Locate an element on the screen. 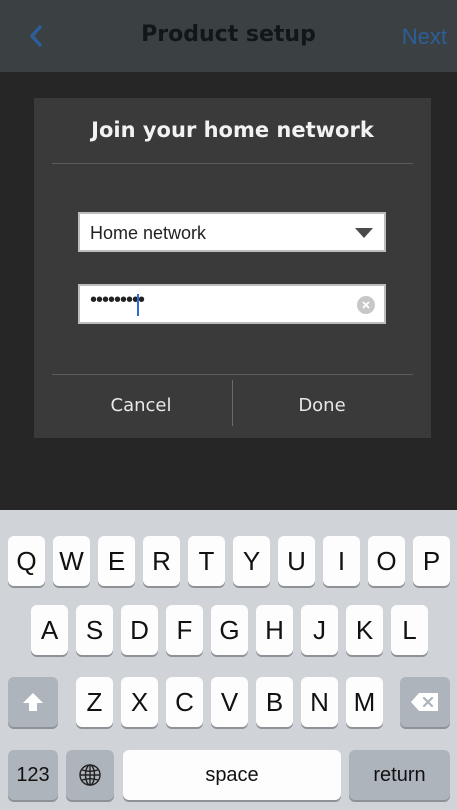 The height and width of the screenshot is (810, 457). key-d: D is located at coordinates (139, 630).